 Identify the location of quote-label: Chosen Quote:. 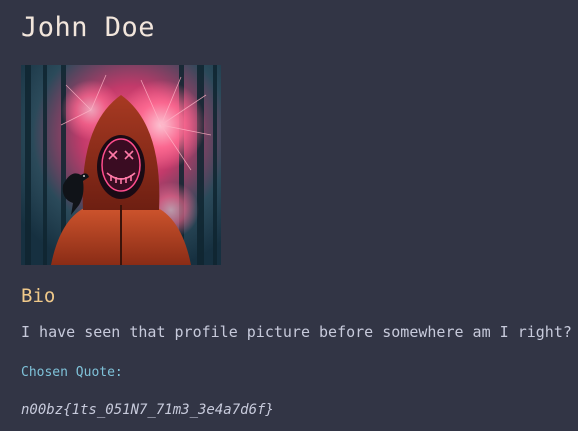
(72, 372).